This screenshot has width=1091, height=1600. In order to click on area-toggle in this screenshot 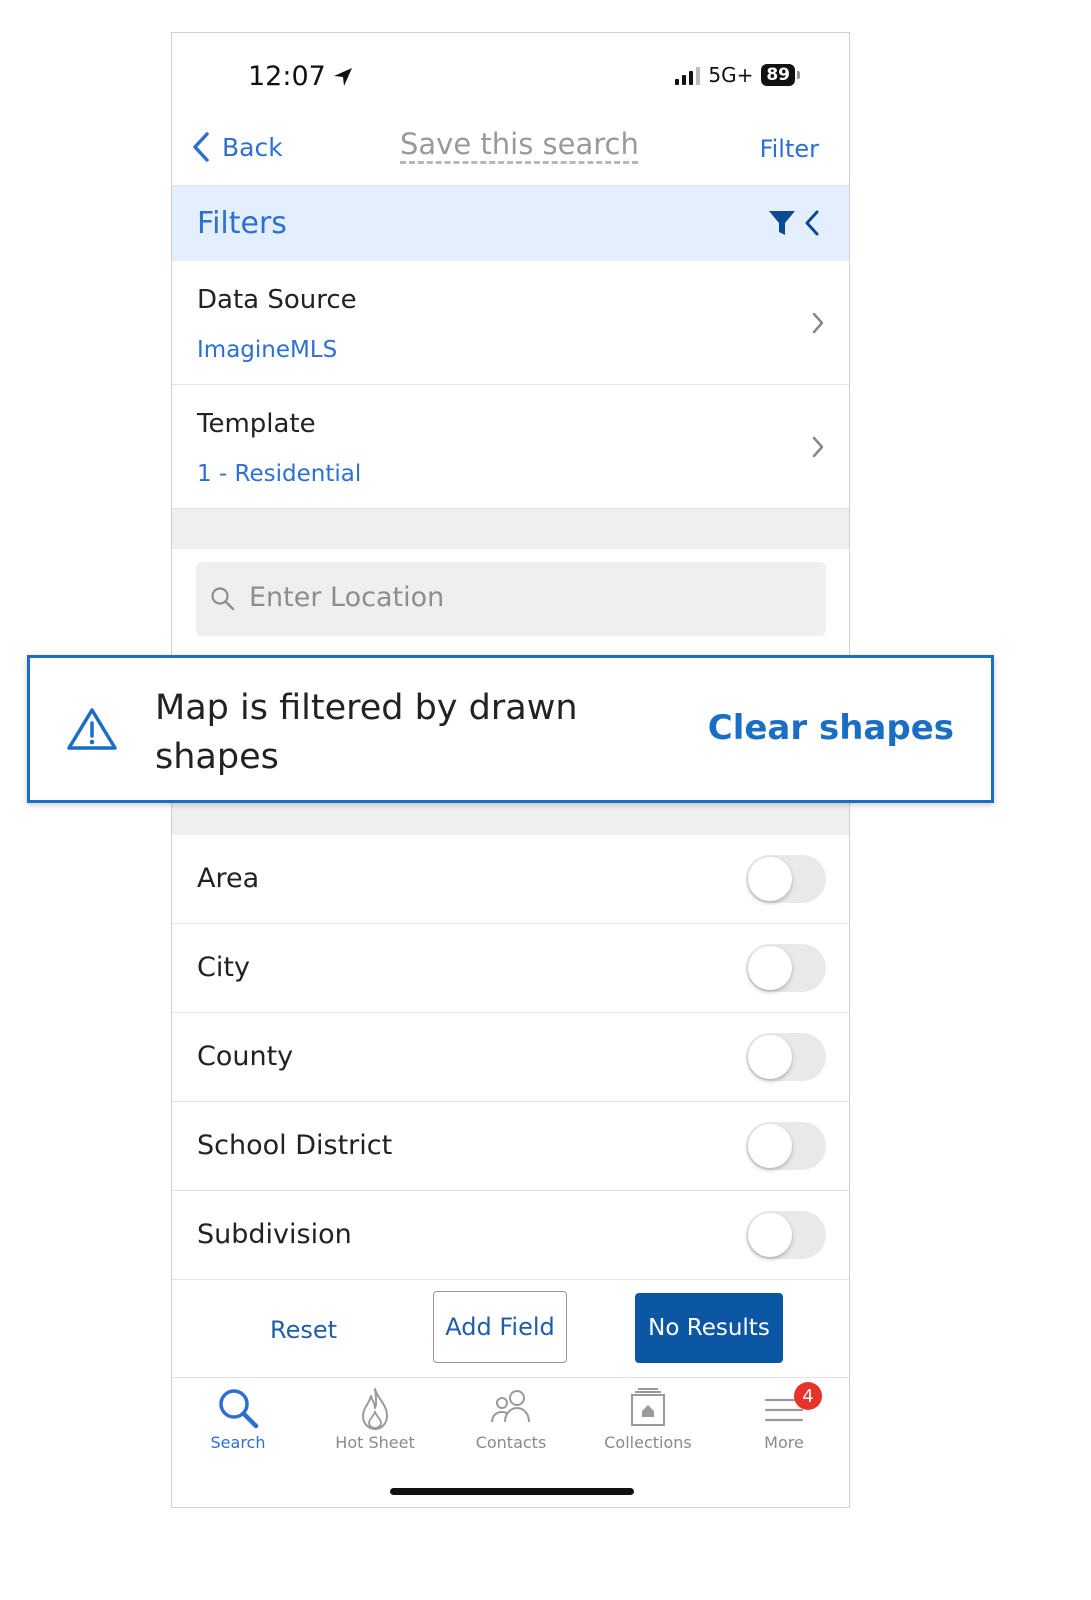, I will do `click(786, 879)`.